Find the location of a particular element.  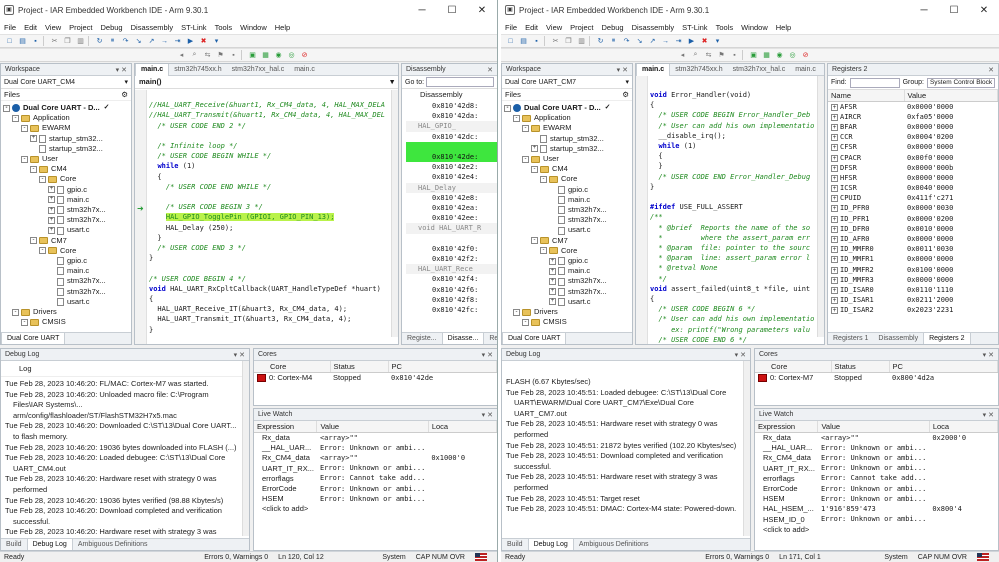

table-row: + ICSR 0x0040'0000 is located at coordinates (913, 188).